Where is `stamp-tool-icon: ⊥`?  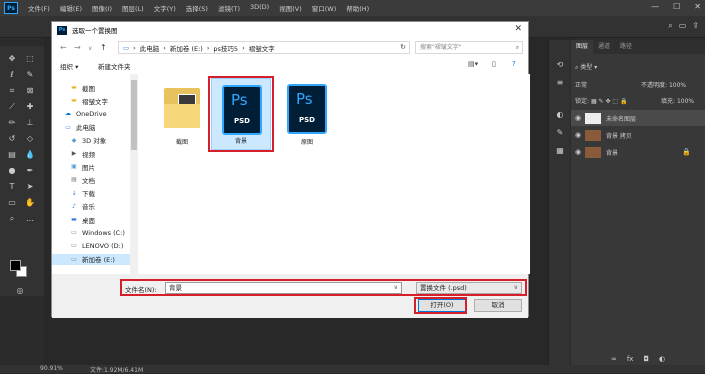
stamp-tool-icon: ⊥ is located at coordinates (30, 123).